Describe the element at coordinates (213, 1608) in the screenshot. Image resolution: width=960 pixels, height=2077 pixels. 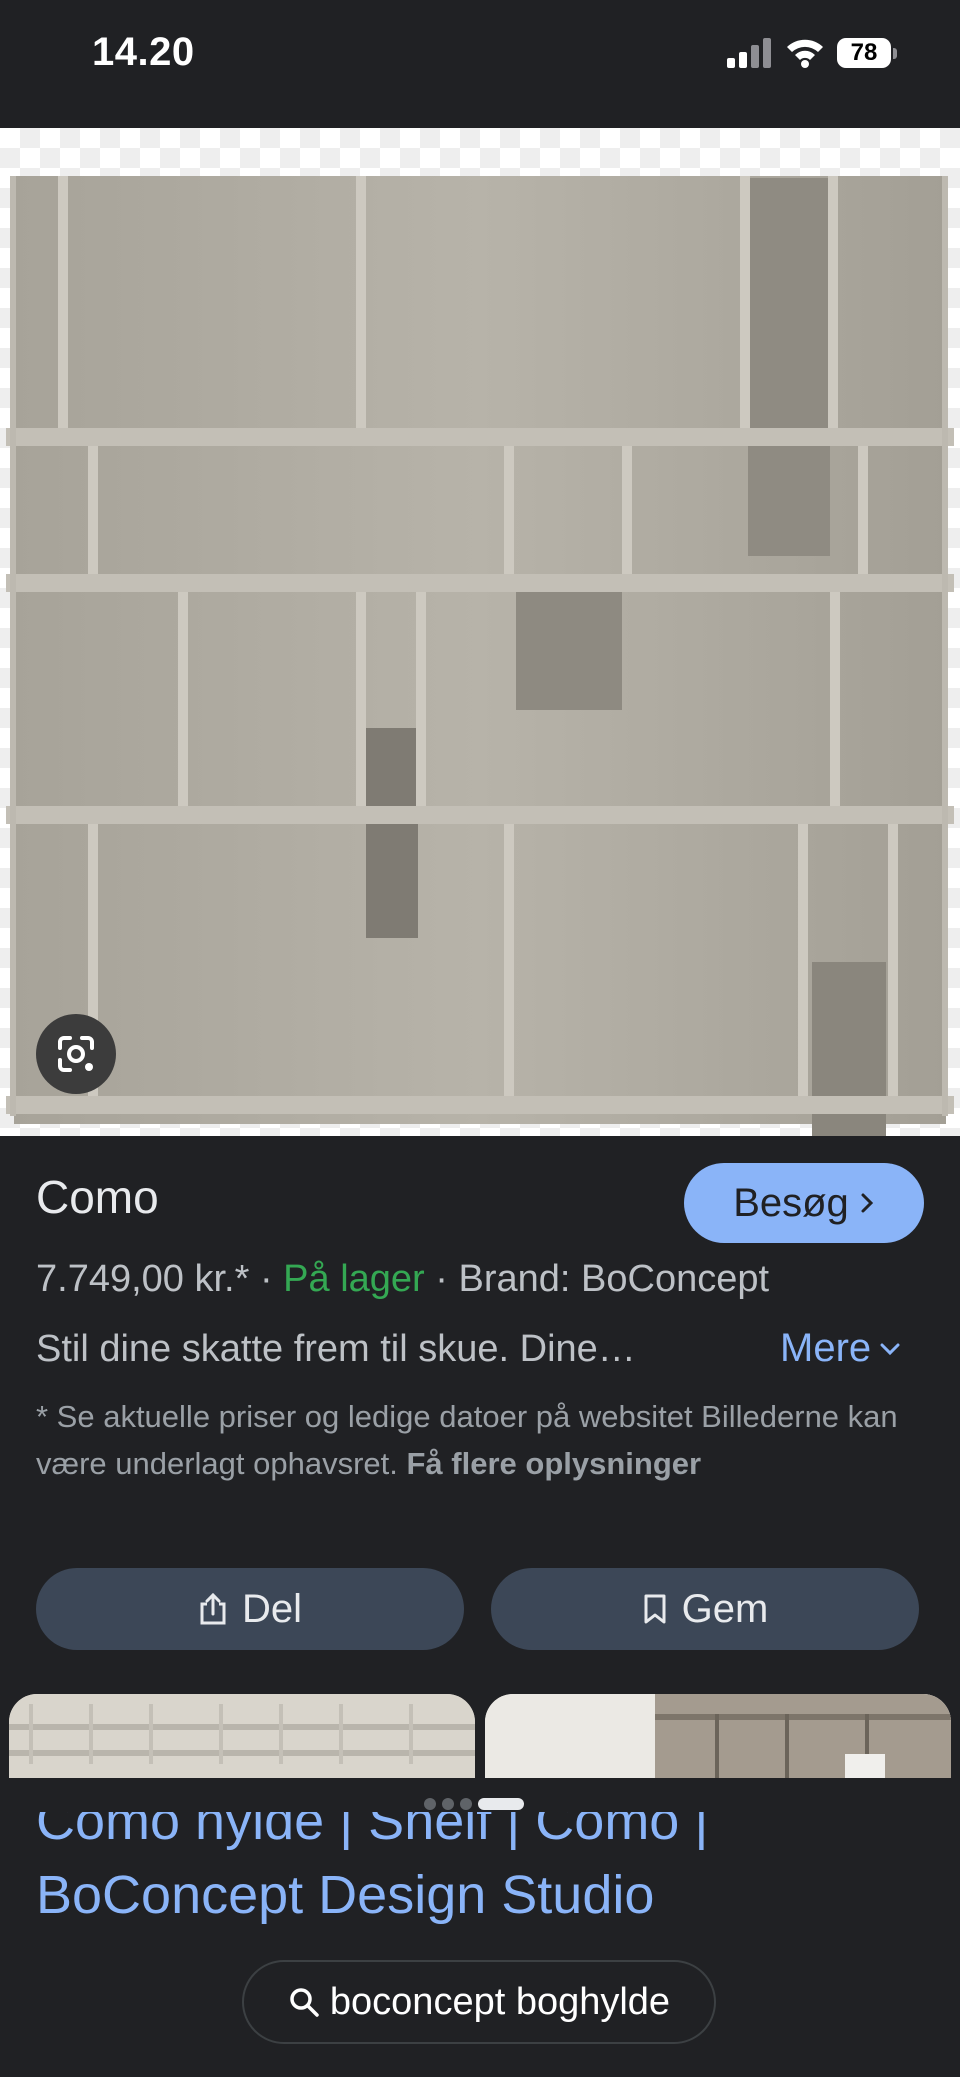
I see `share-icon` at that location.